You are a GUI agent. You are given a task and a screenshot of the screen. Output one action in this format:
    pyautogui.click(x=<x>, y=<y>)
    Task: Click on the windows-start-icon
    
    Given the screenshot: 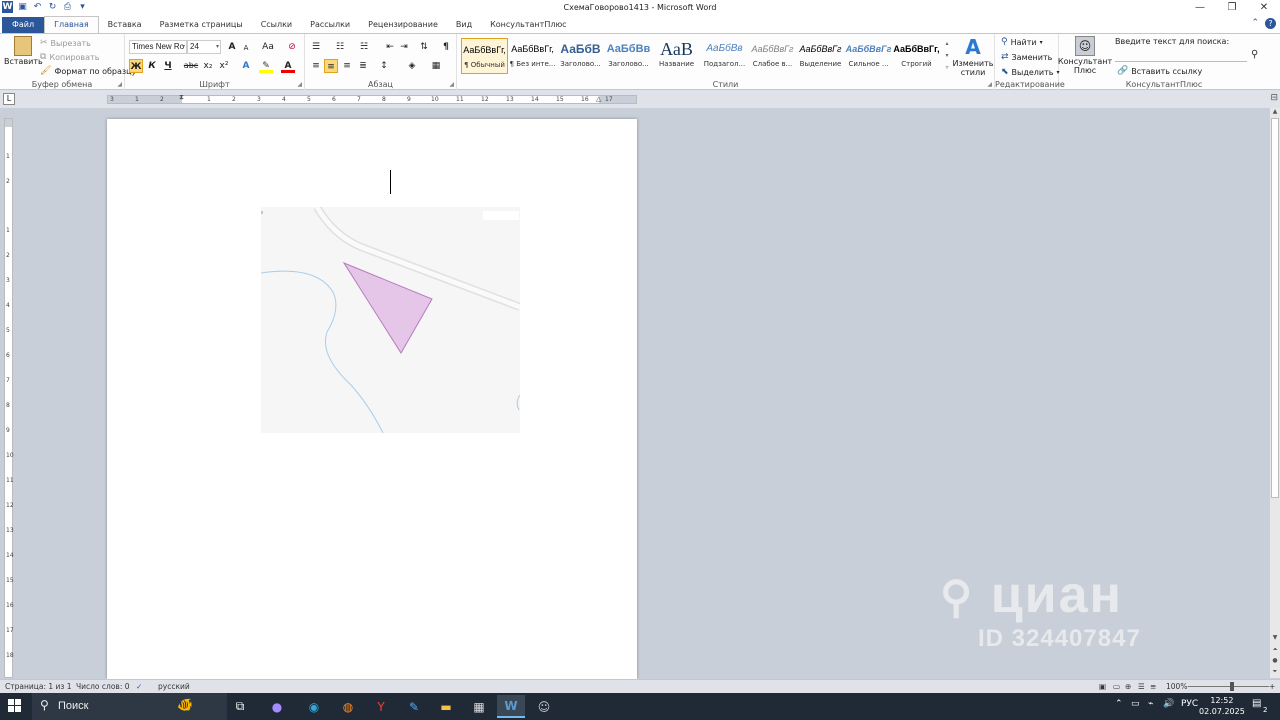 What is the action you would take?
    pyautogui.click(x=15, y=706)
    